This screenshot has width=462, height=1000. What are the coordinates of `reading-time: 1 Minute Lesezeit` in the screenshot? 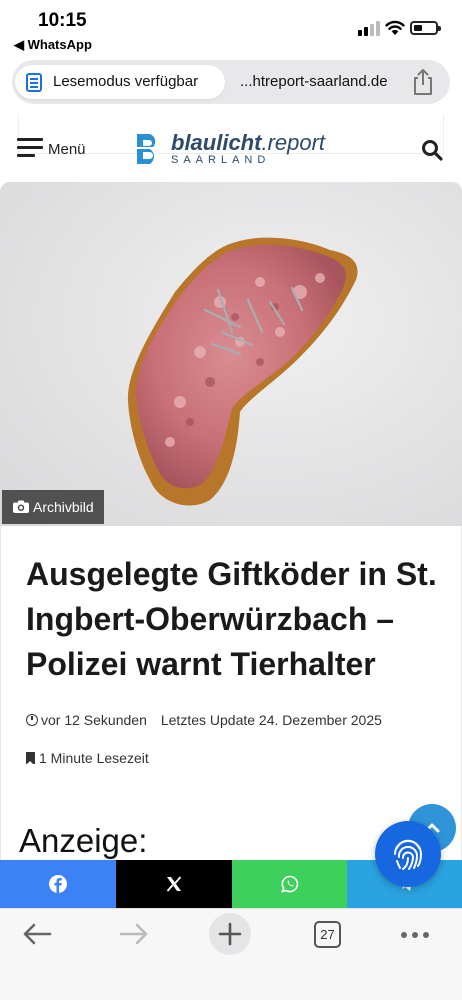 It's located at (87, 758).